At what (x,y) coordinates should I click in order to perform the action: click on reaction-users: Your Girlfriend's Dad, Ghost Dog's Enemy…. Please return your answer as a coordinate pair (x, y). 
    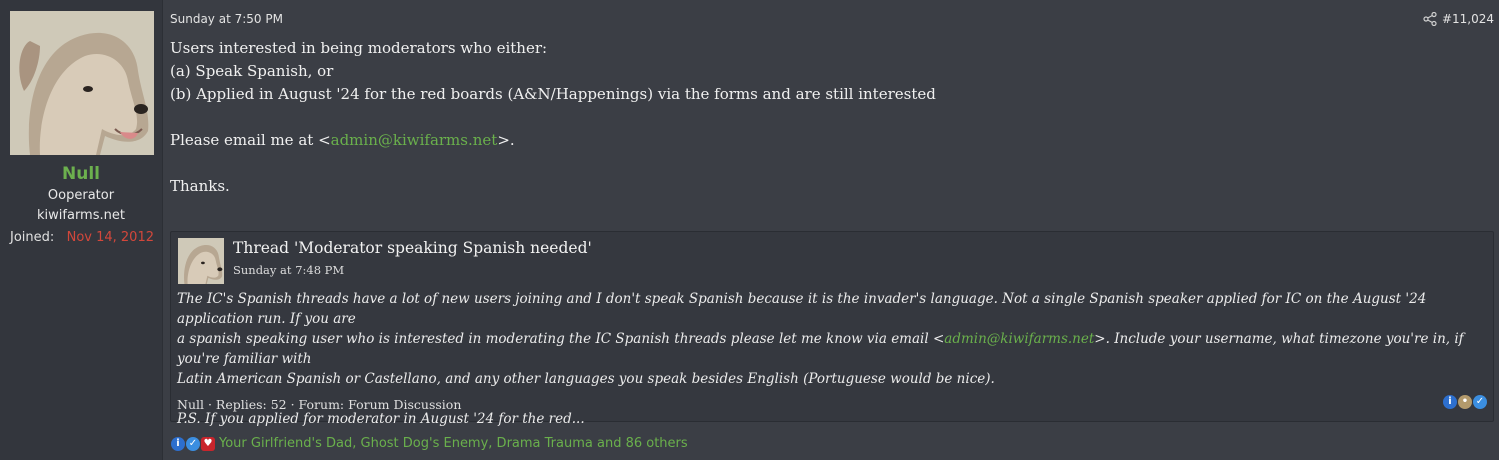
    Looking at the image, I should click on (453, 443).